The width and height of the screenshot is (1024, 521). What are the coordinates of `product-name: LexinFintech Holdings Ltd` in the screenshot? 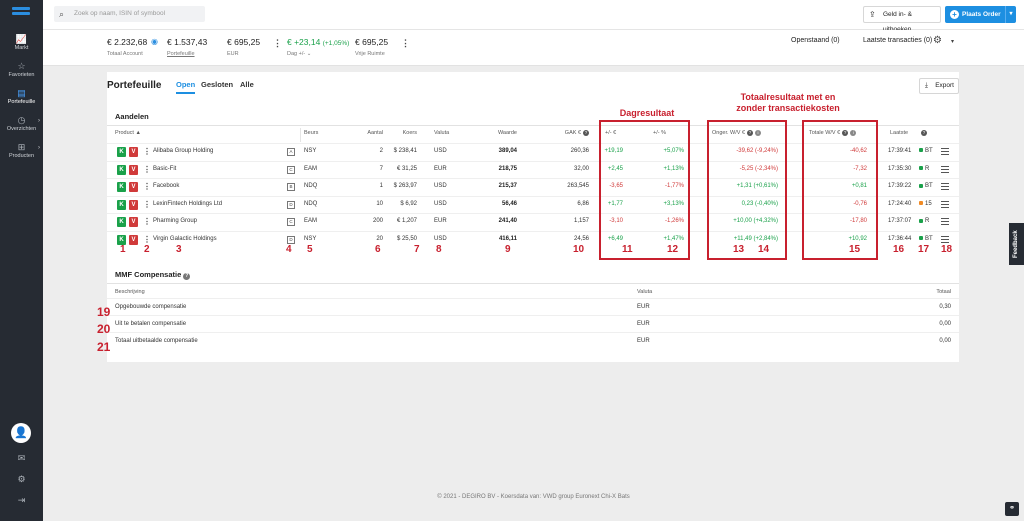 It's located at (187, 204).